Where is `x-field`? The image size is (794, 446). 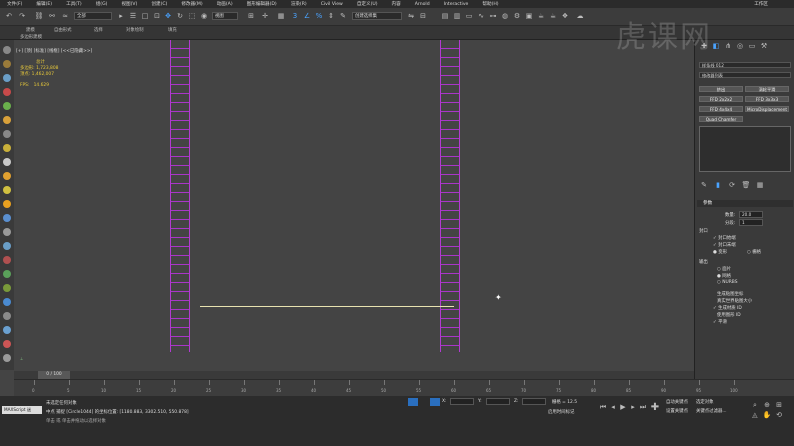 x-field is located at coordinates (462, 401).